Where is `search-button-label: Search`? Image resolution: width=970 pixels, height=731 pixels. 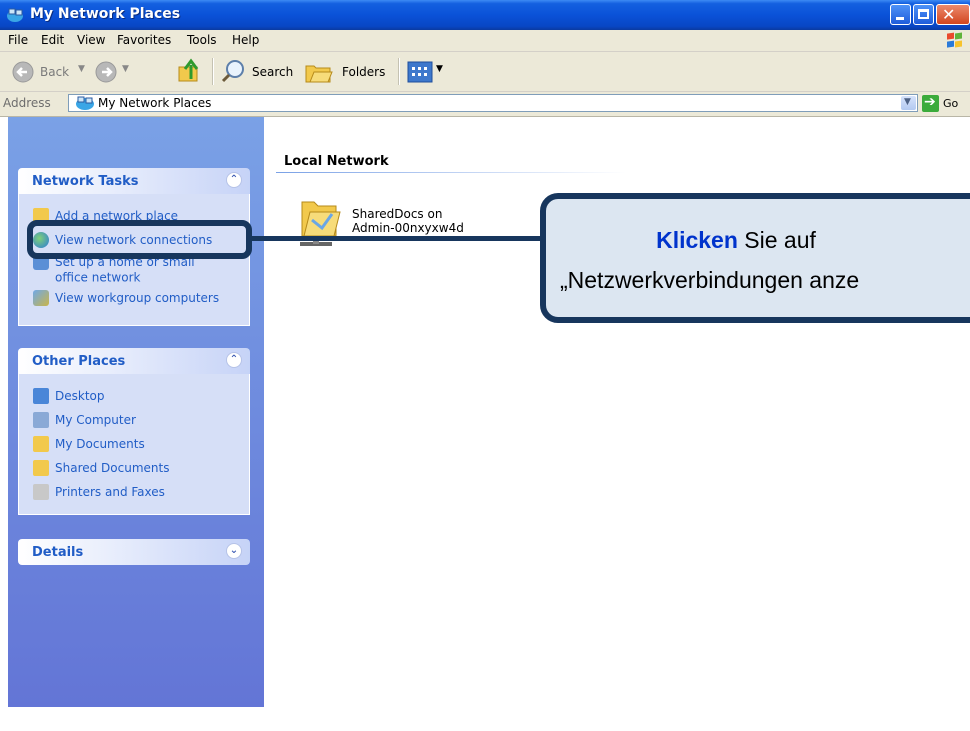 search-button-label: Search is located at coordinates (272, 72).